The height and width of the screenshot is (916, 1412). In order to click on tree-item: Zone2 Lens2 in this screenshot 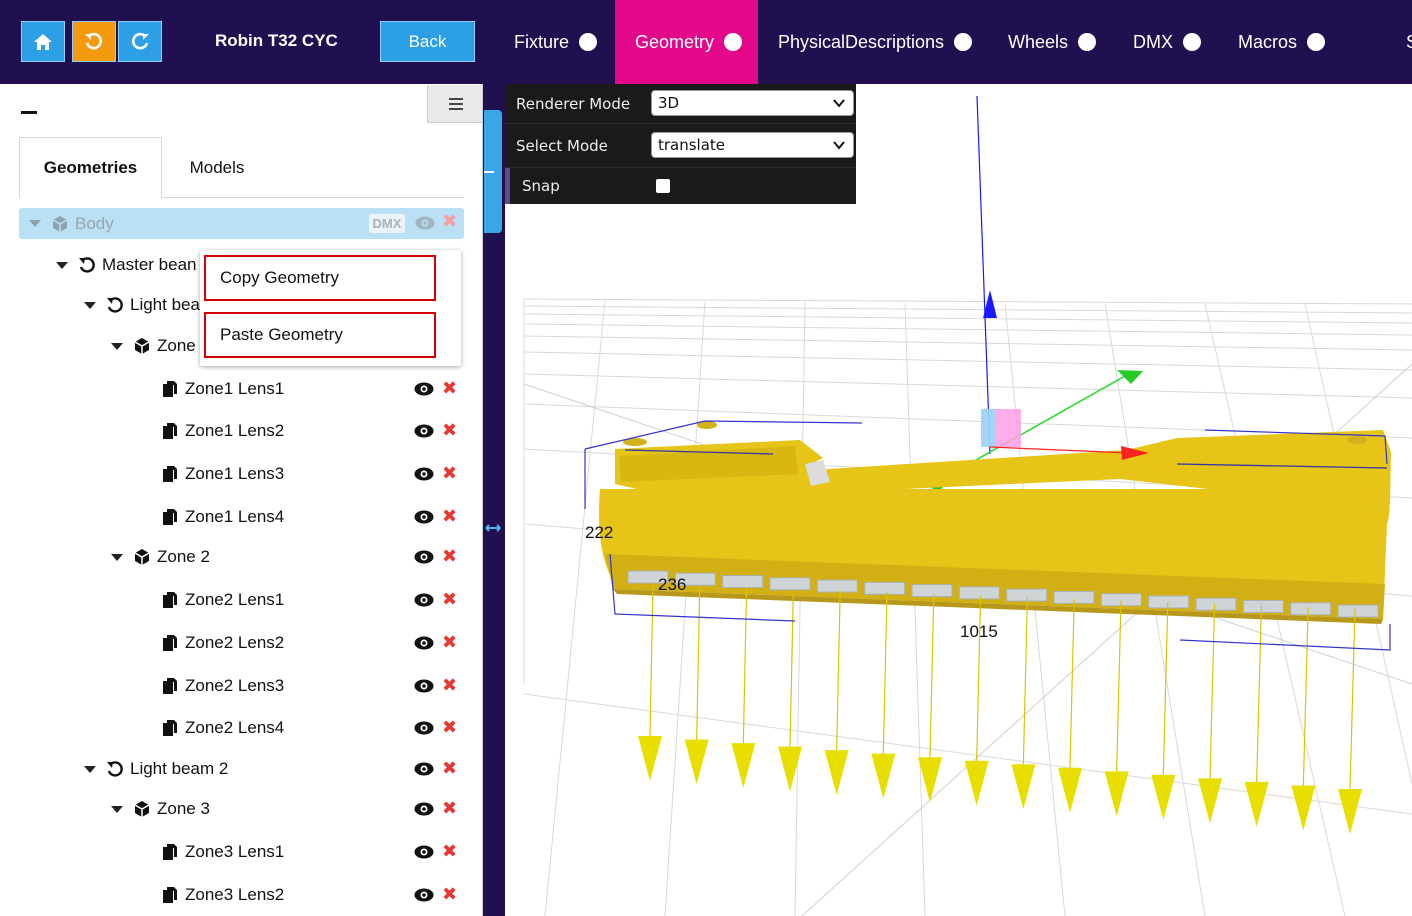, I will do `click(222, 643)`.